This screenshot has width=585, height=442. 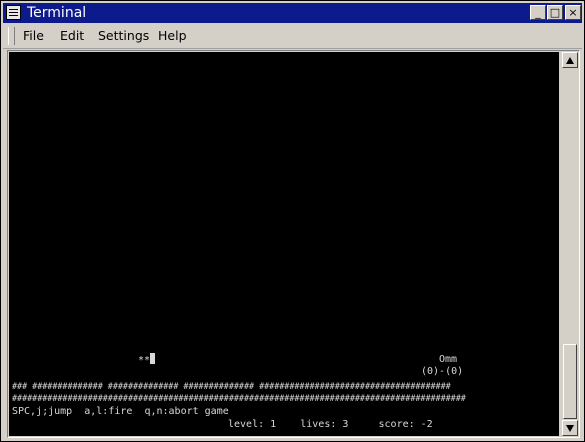 I want to click on menu-help: Help, so click(x=172, y=36).